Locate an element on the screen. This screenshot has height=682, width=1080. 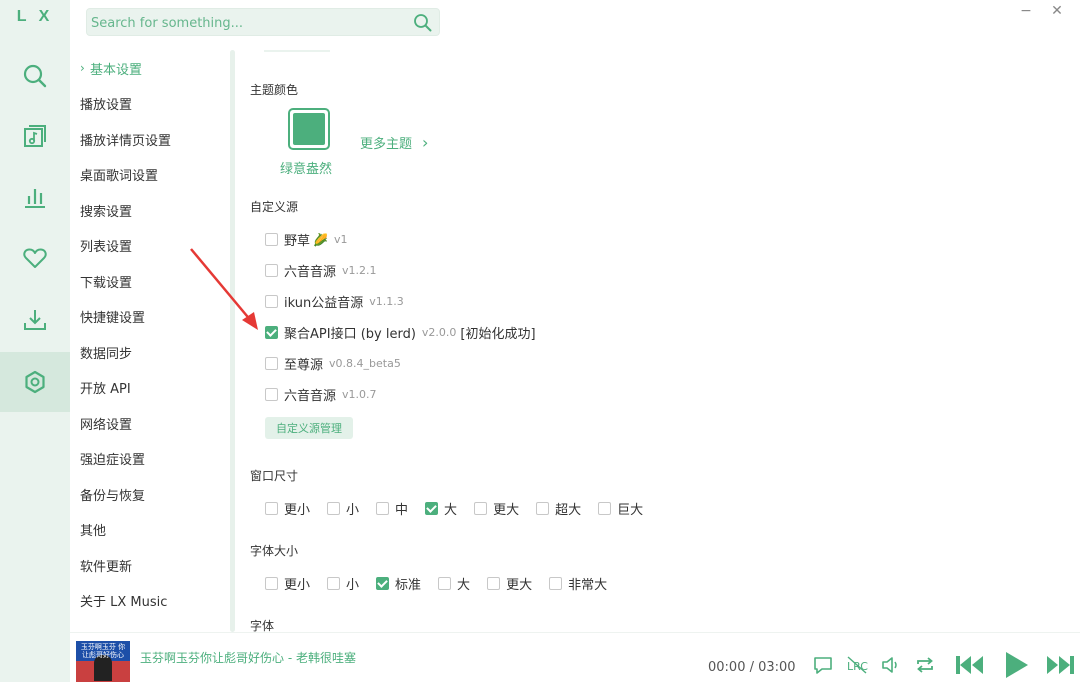
menu-item-play-detail: 播放详情页设置 is located at coordinates (150, 139).